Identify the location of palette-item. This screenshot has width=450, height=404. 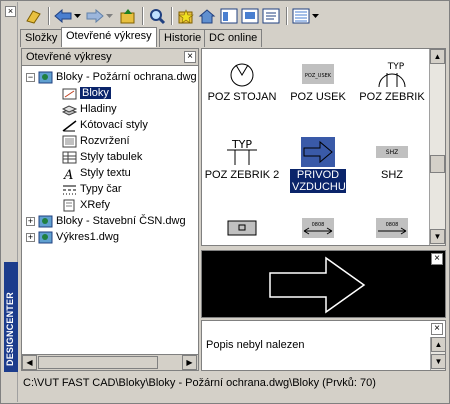
(242, 228).